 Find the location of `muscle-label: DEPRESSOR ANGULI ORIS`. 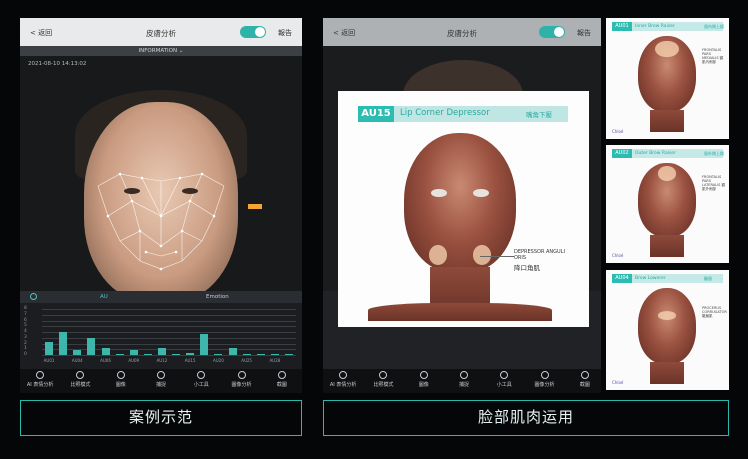

muscle-label: DEPRESSOR ANGULI ORIS is located at coordinates (539, 255).